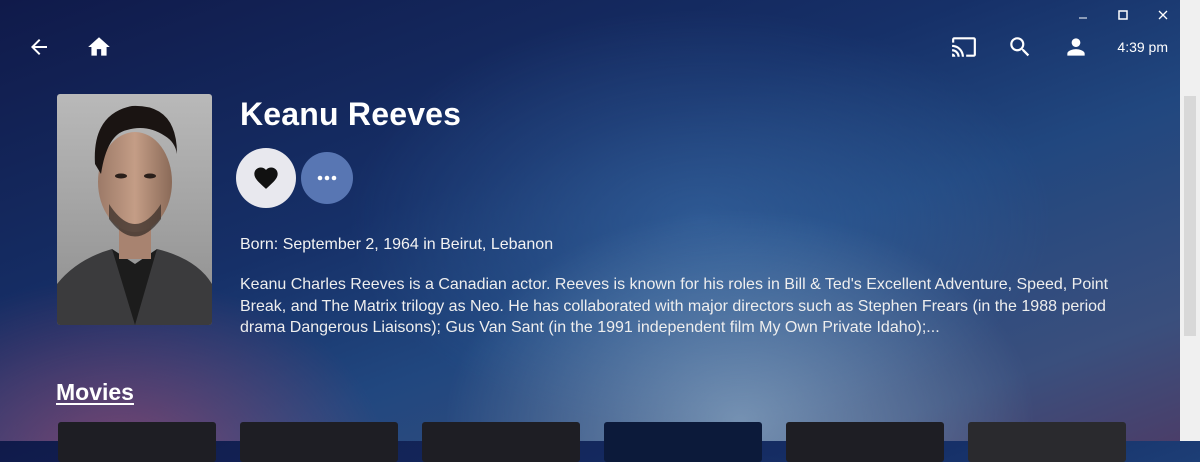  Describe the element at coordinates (592, 442) in the screenshot. I see `movies-row` at that location.